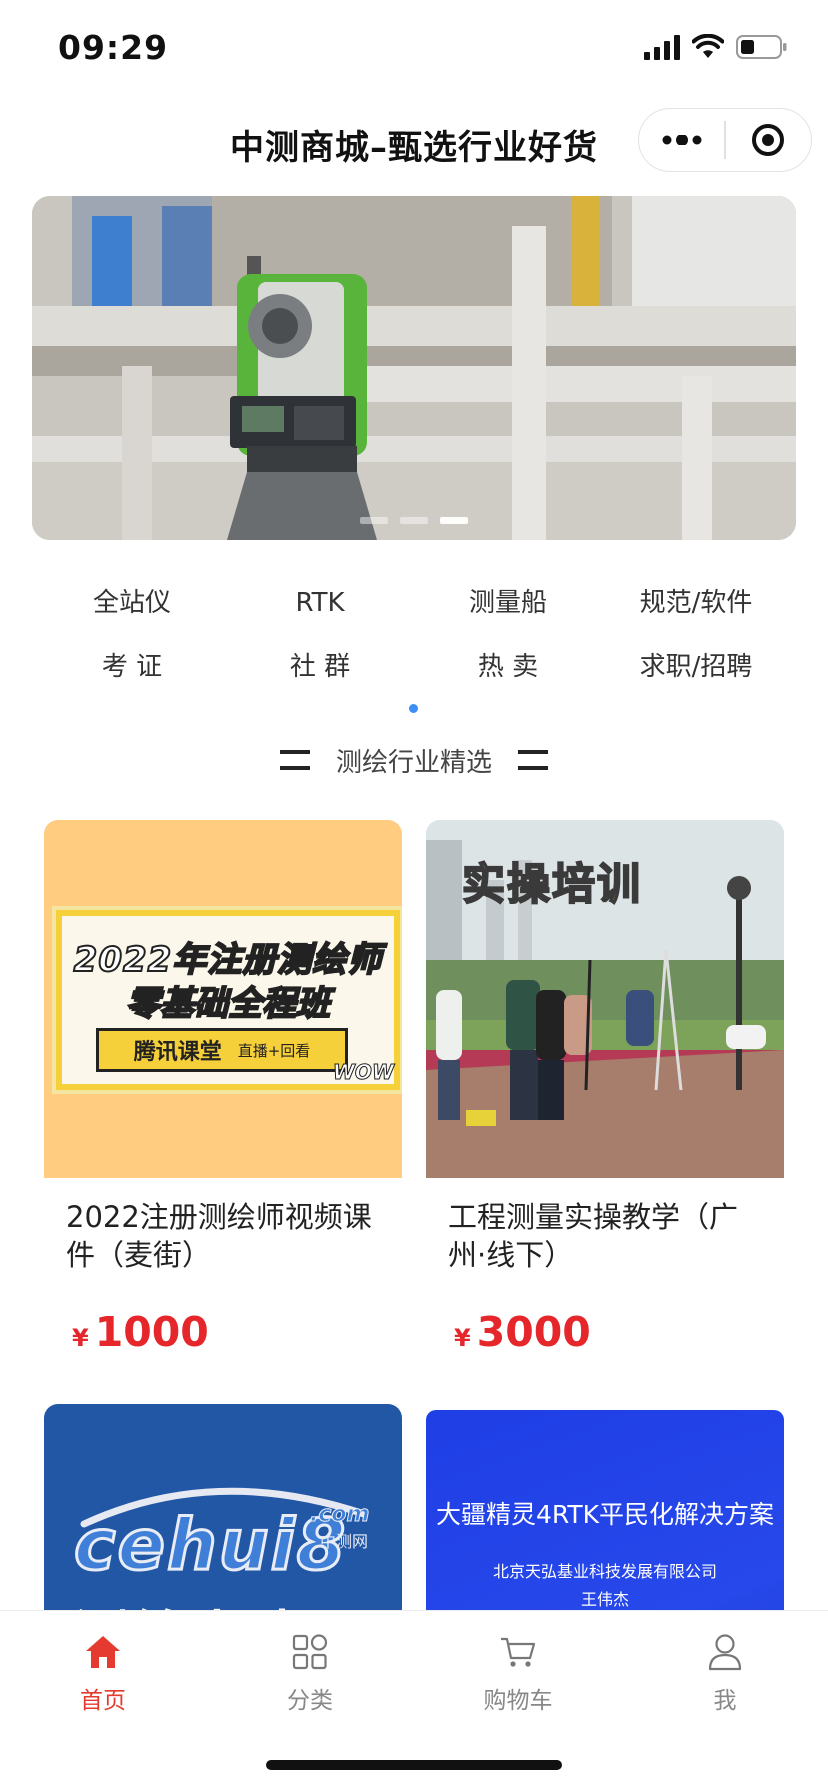  Describe the element at coordinates (605, 1236) in the screenshot. I see `product-title: 工程测量实操教学（广州·线下）` at that location.